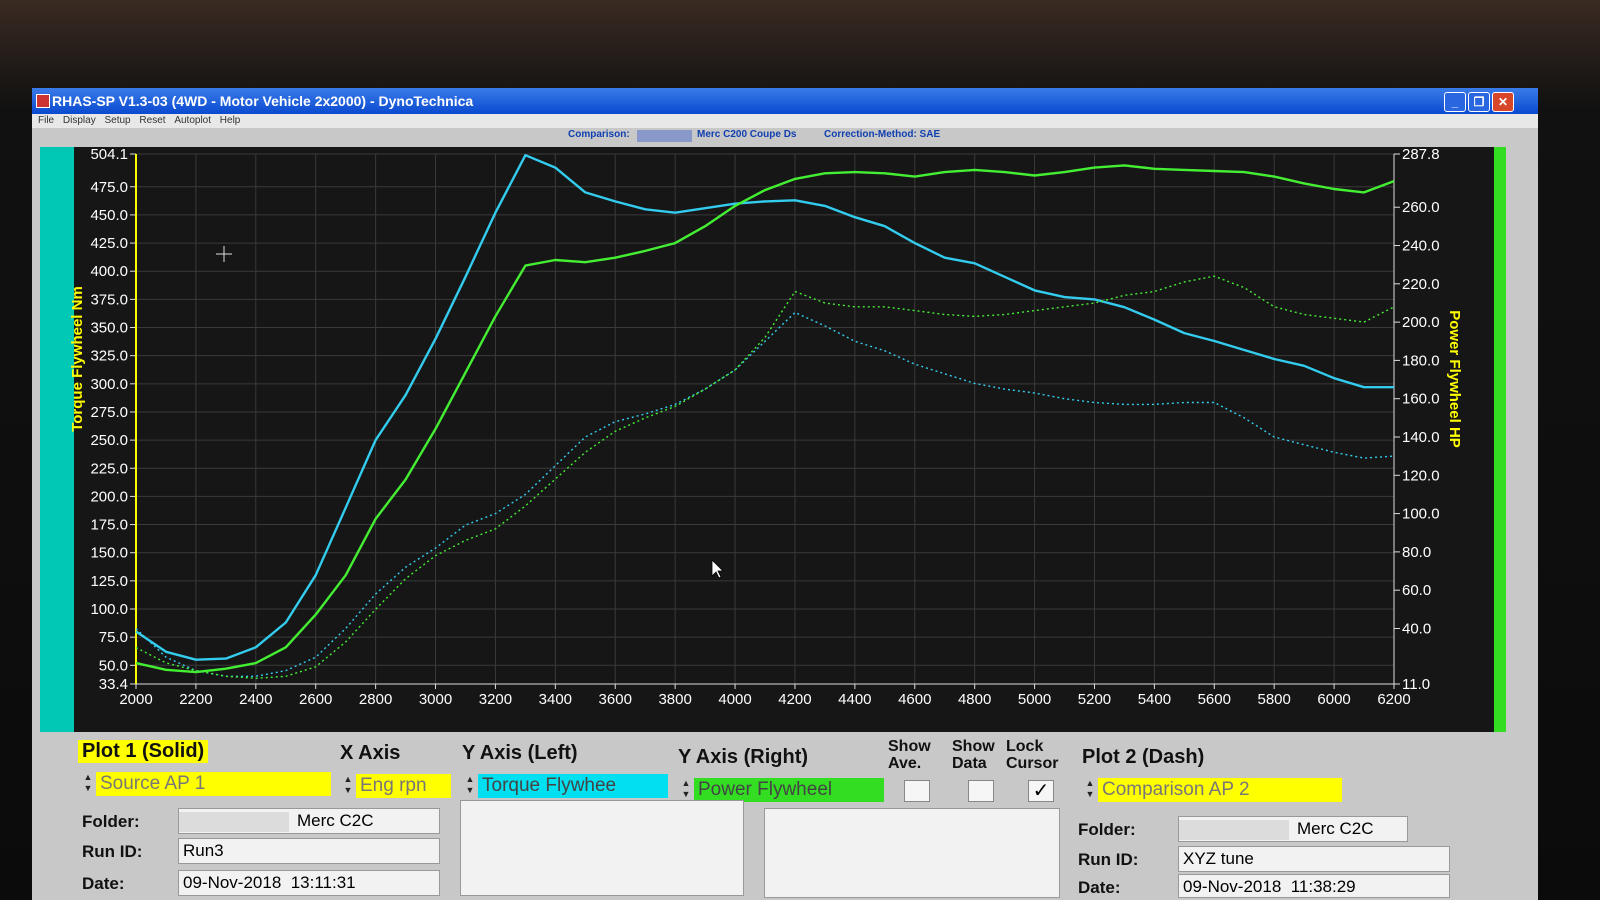 The image size is (1600, 900). Describe the element at coordinates (195, 699) in the screenshot. I see `x-tick-label: 2200` at that location.